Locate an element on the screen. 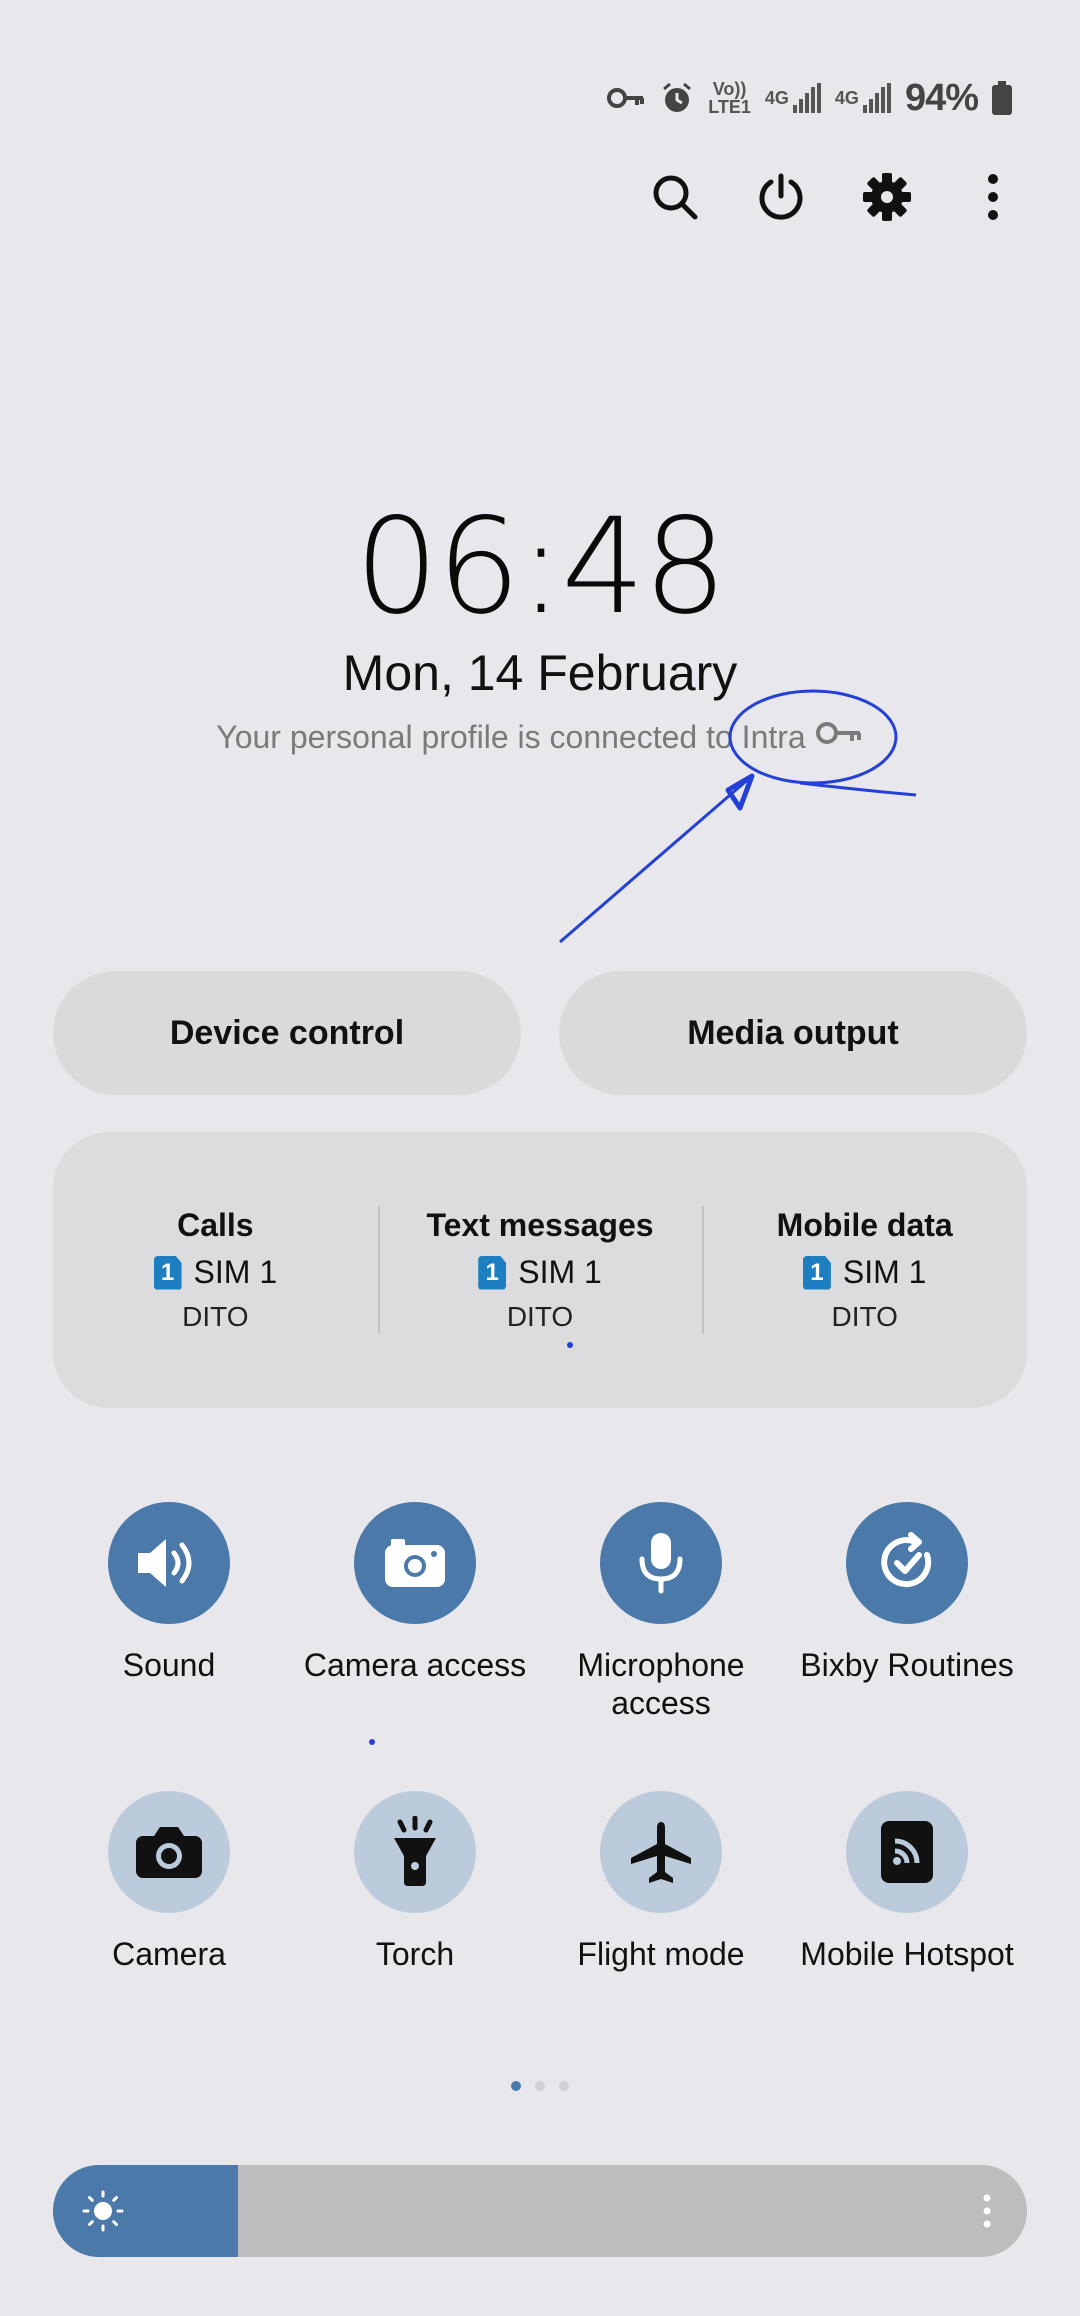 The width and height of the screenshot is (1080, 2316). status-bar: Vo)) LTE1 4G 4G 94% is located at coordinates (809, 98).